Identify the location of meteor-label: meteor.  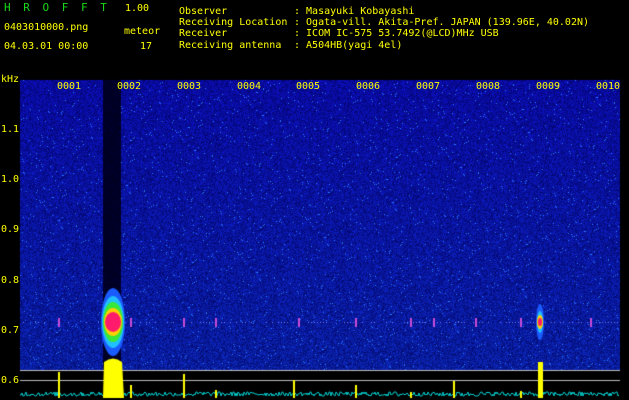
(142, 31).